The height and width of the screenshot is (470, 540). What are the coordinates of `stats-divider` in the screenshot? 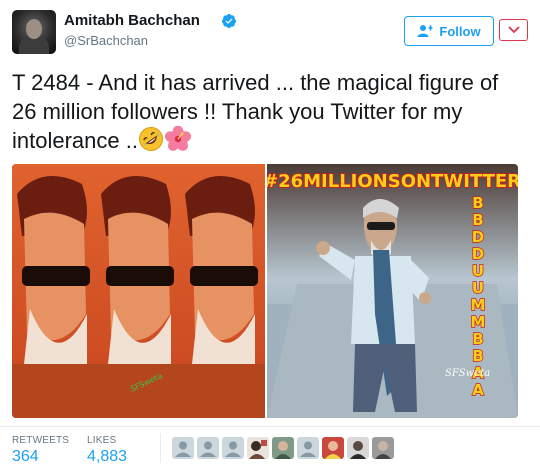 It's located at (160, 448).